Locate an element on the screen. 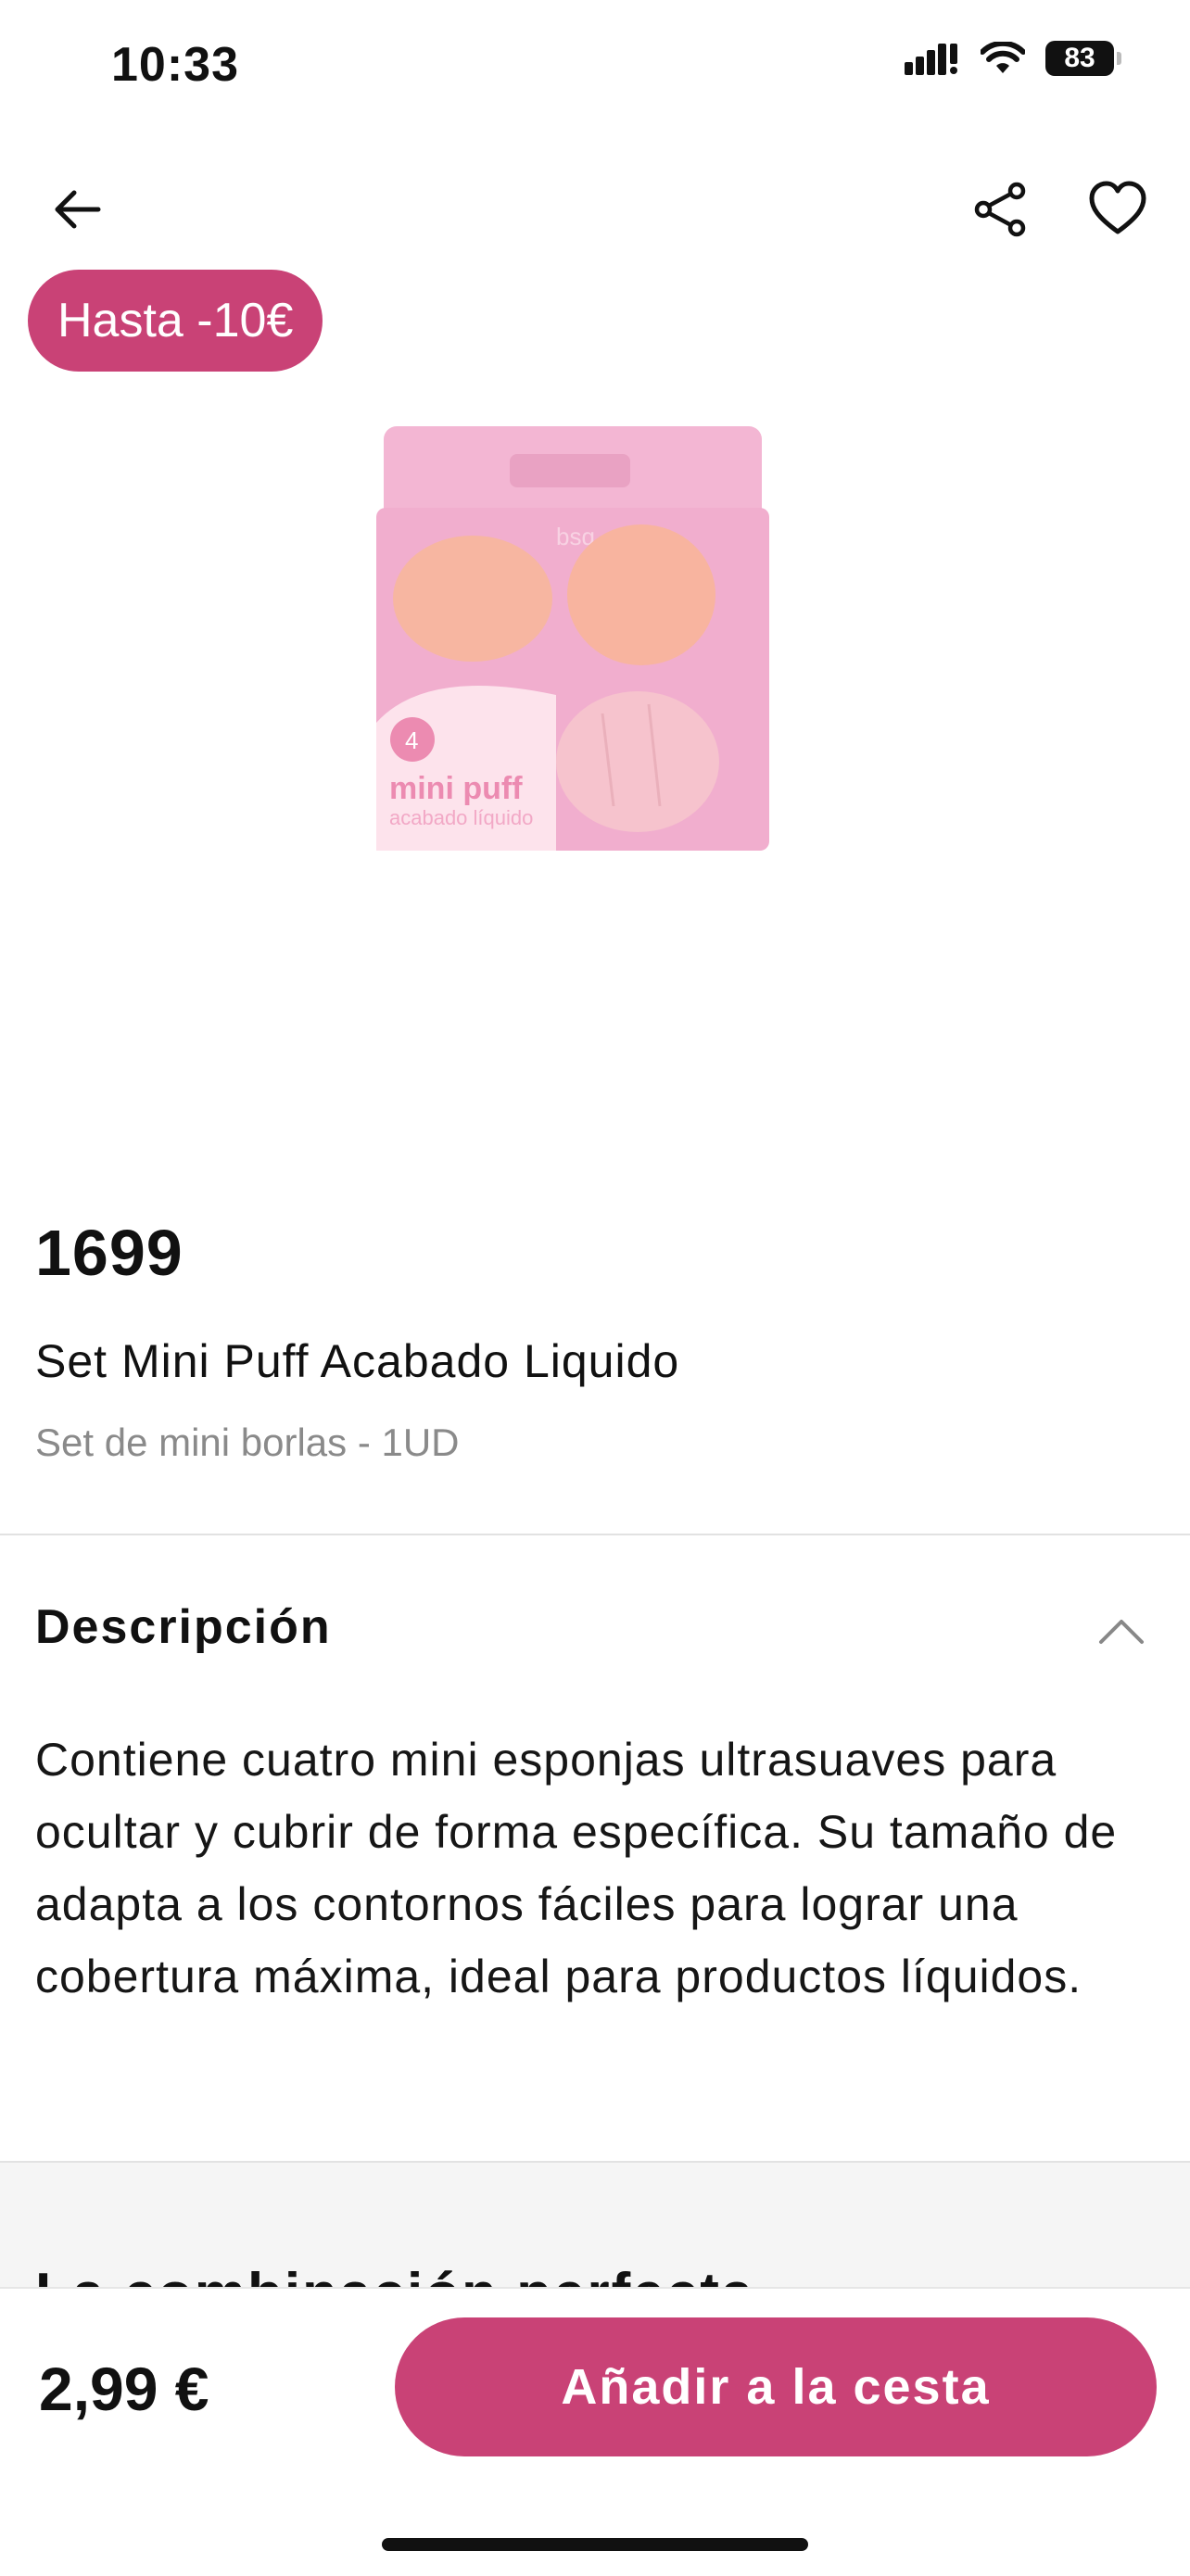 The width and height of the screenshot is (1190, 2576). description-toggle is located at coordinates (1121, 1631).